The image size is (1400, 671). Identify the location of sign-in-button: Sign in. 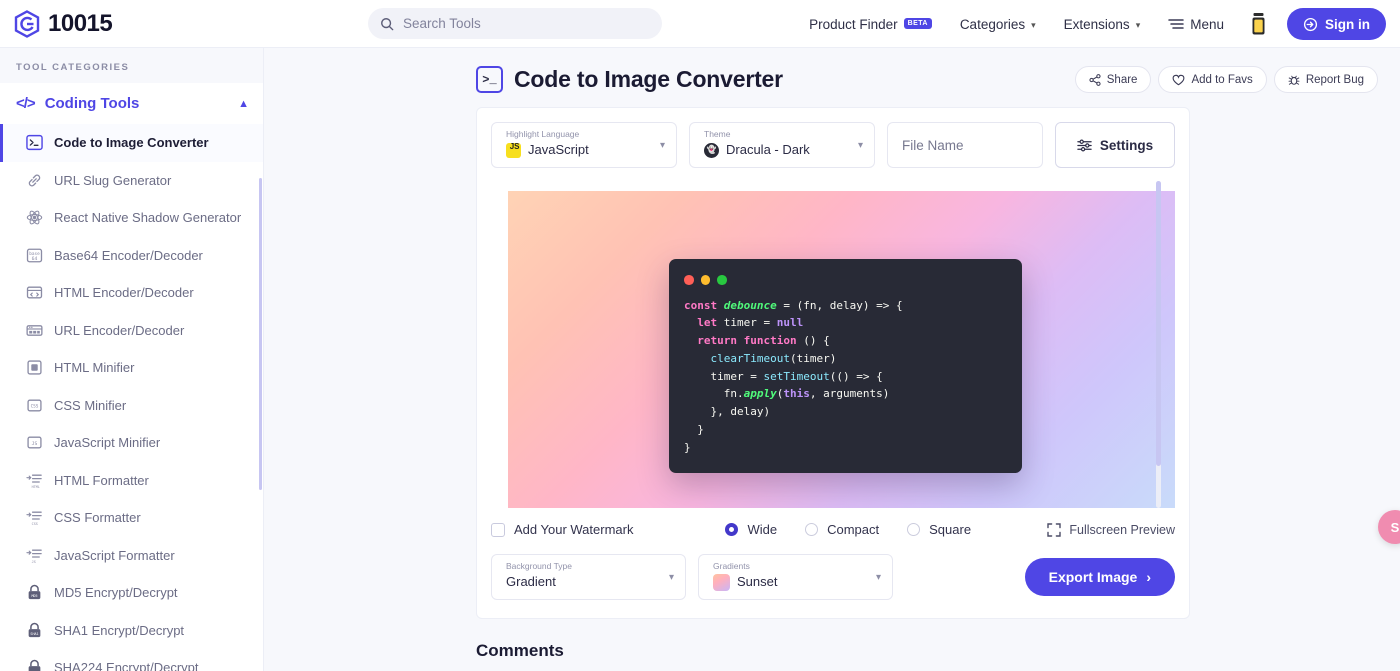
(1336, 24).